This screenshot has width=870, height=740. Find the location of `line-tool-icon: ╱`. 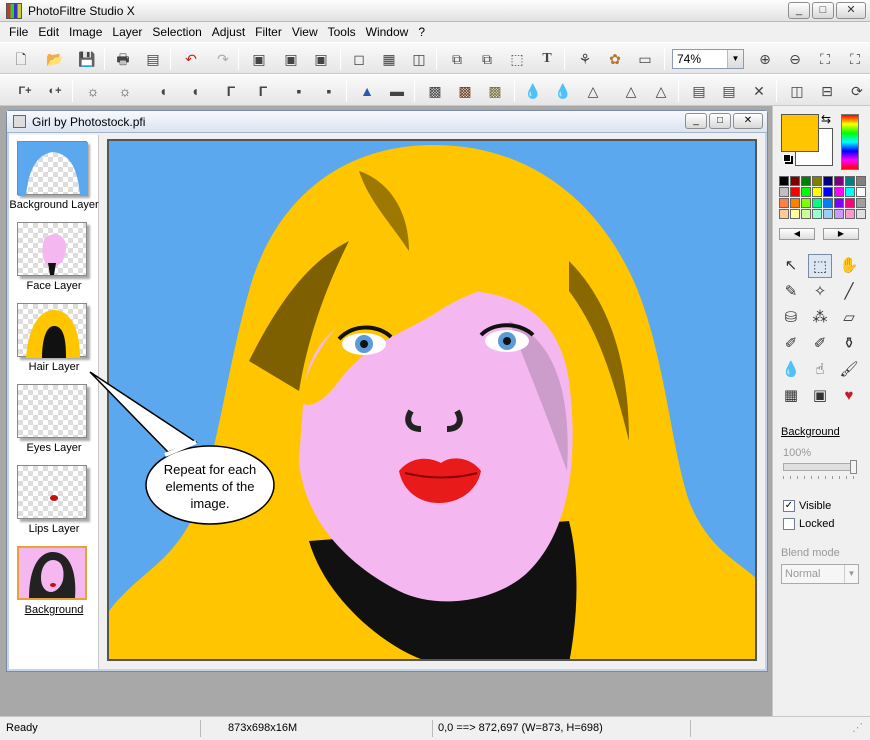

line-tool-icon: ╱ is located at coordinates (849, 292).